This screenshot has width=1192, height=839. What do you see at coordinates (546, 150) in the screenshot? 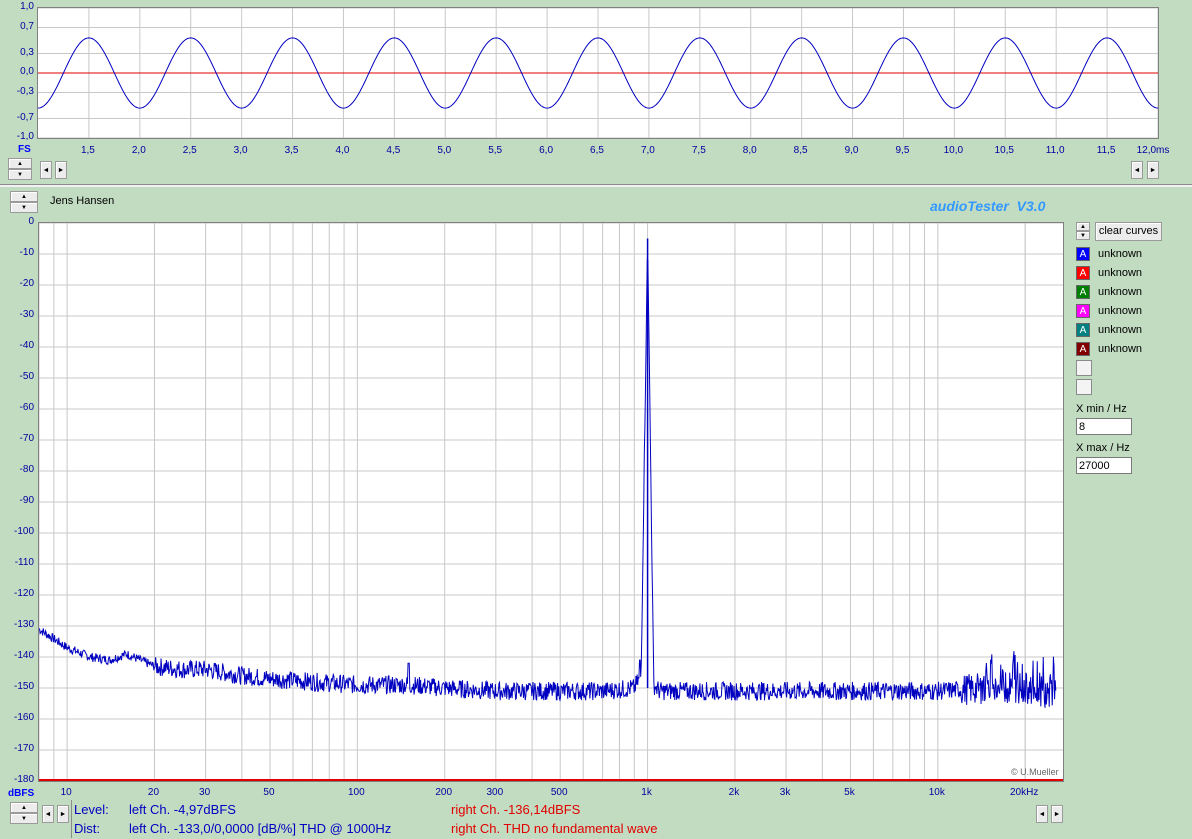
I see `waveform-x-tick: 6,0` at bounding box center [546, 150].